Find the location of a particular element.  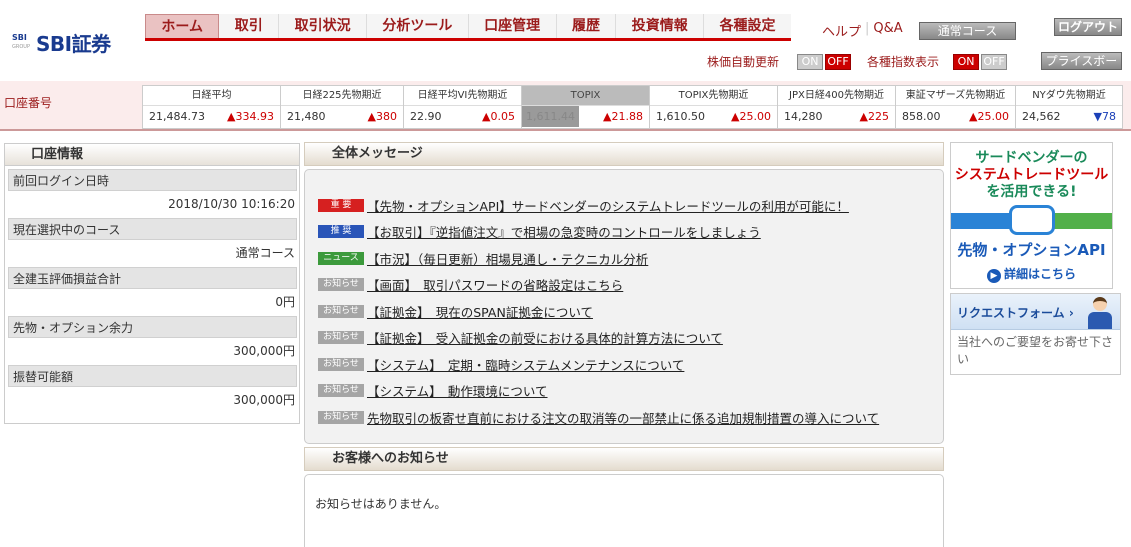

logo-group-text: GROUP is located at coordinates (21, 46).